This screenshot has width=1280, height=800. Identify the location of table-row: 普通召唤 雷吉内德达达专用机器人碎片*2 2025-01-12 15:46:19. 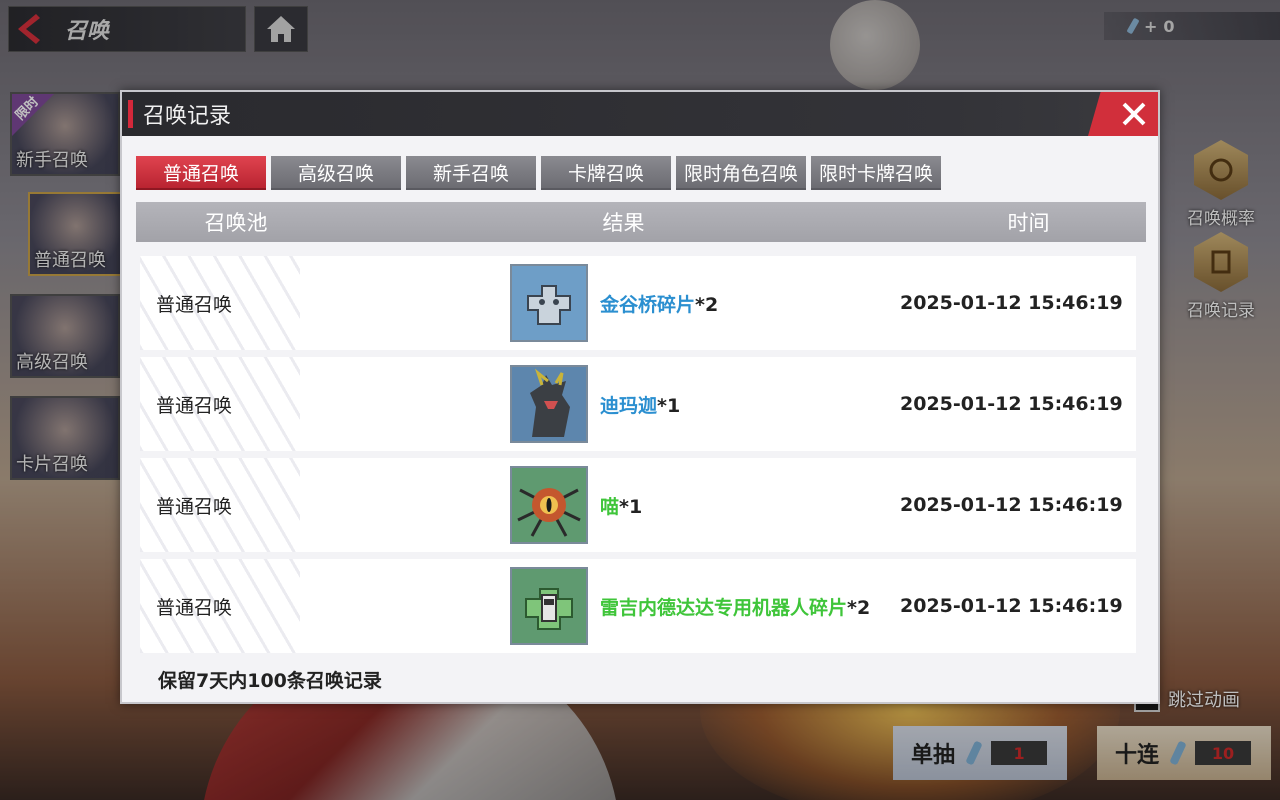
(638, 606).